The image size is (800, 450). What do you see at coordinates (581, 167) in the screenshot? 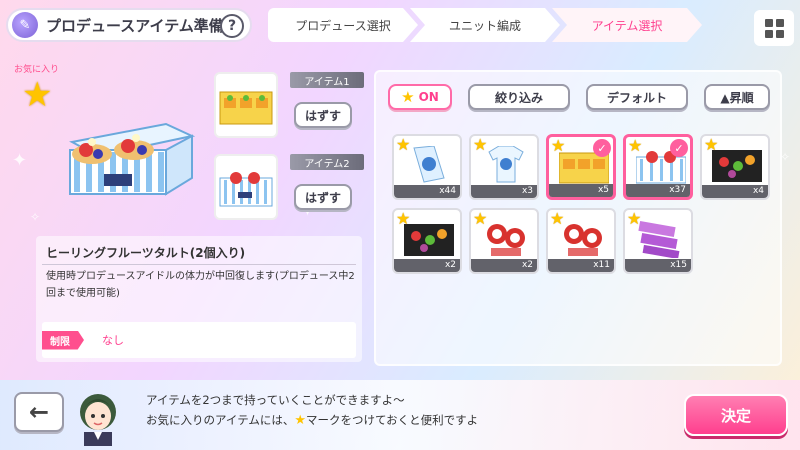
I see `item-cell: ★ ✓ x5` at bounding box center [581, 167].